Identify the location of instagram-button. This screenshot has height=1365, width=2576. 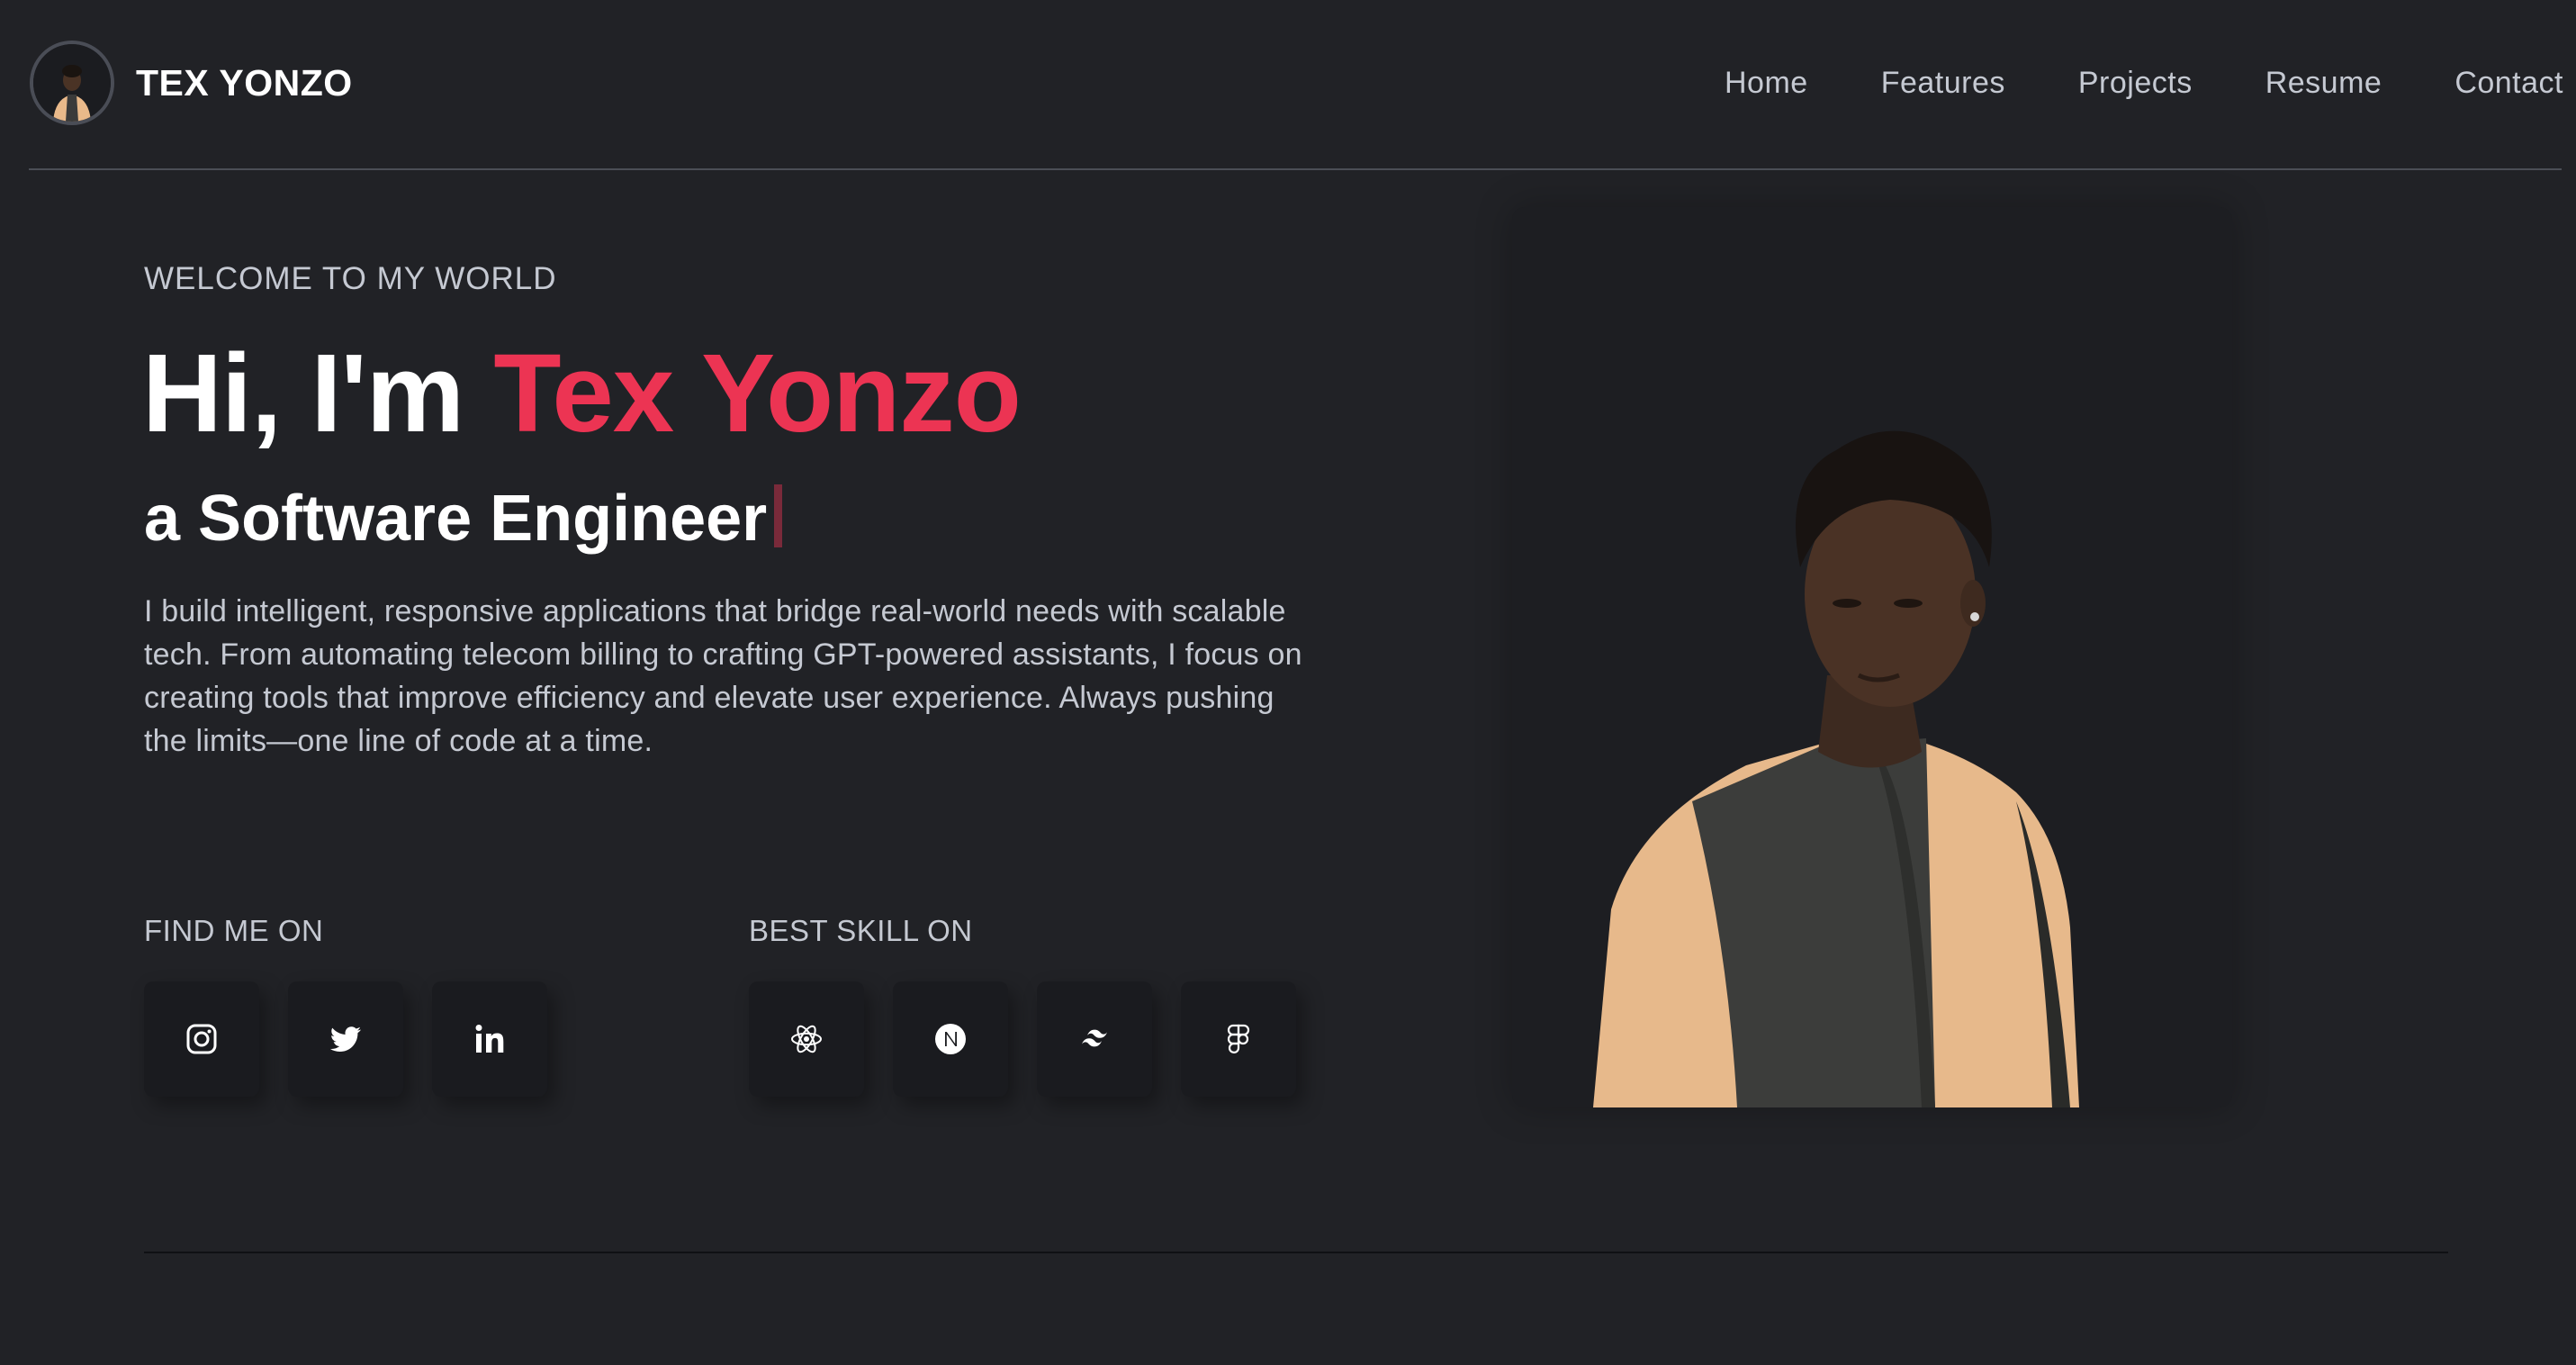
(201, 1039).